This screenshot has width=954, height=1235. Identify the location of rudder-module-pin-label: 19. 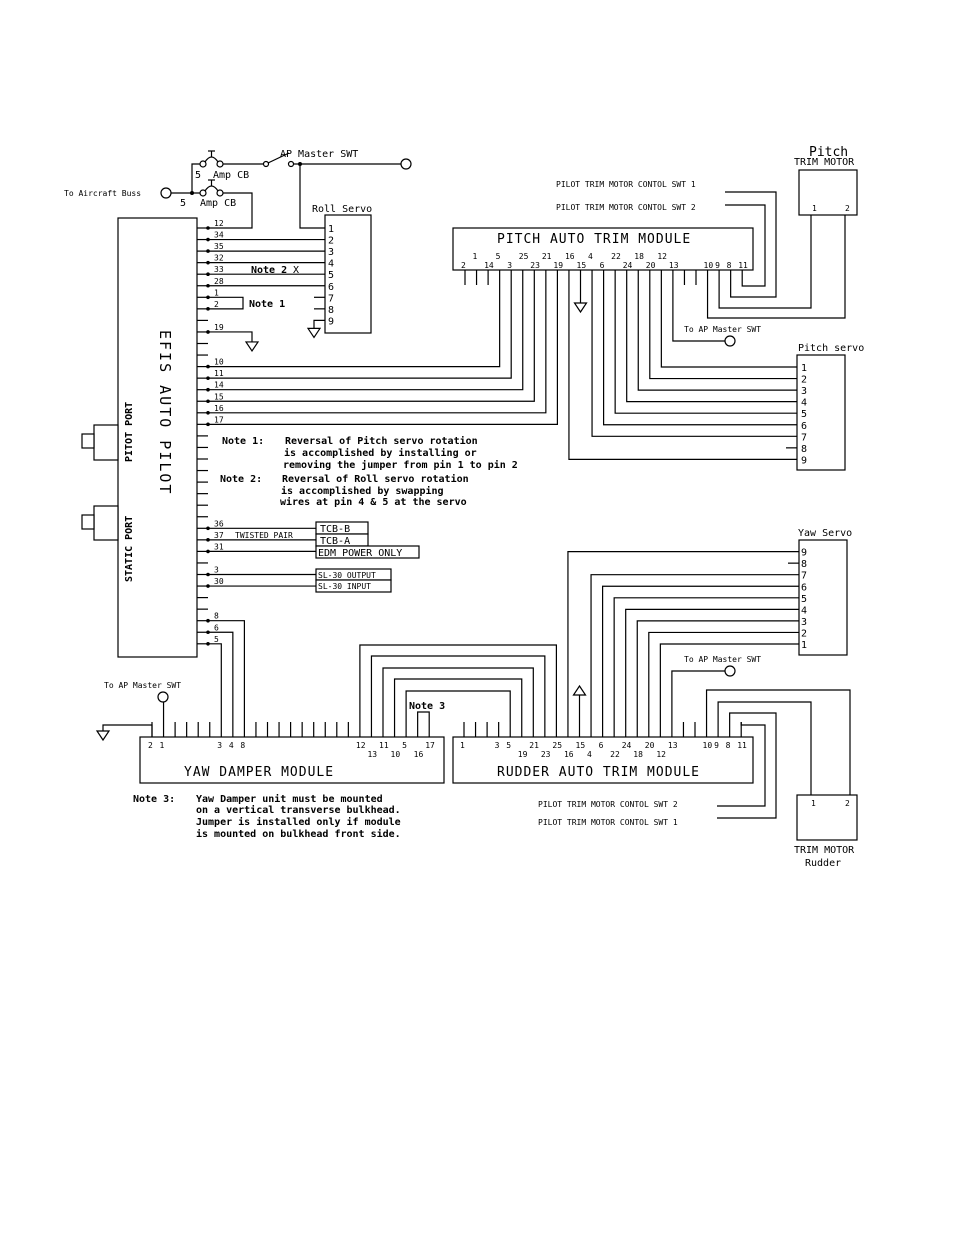
(523, 754).